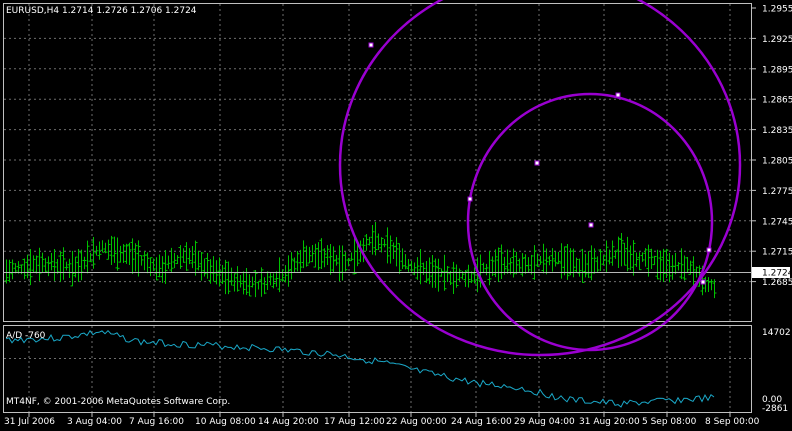  Describe the element at coordinates (416, 422) in the screenshot. I see `time-axis-label: 22 Aug 00:00` at that location.